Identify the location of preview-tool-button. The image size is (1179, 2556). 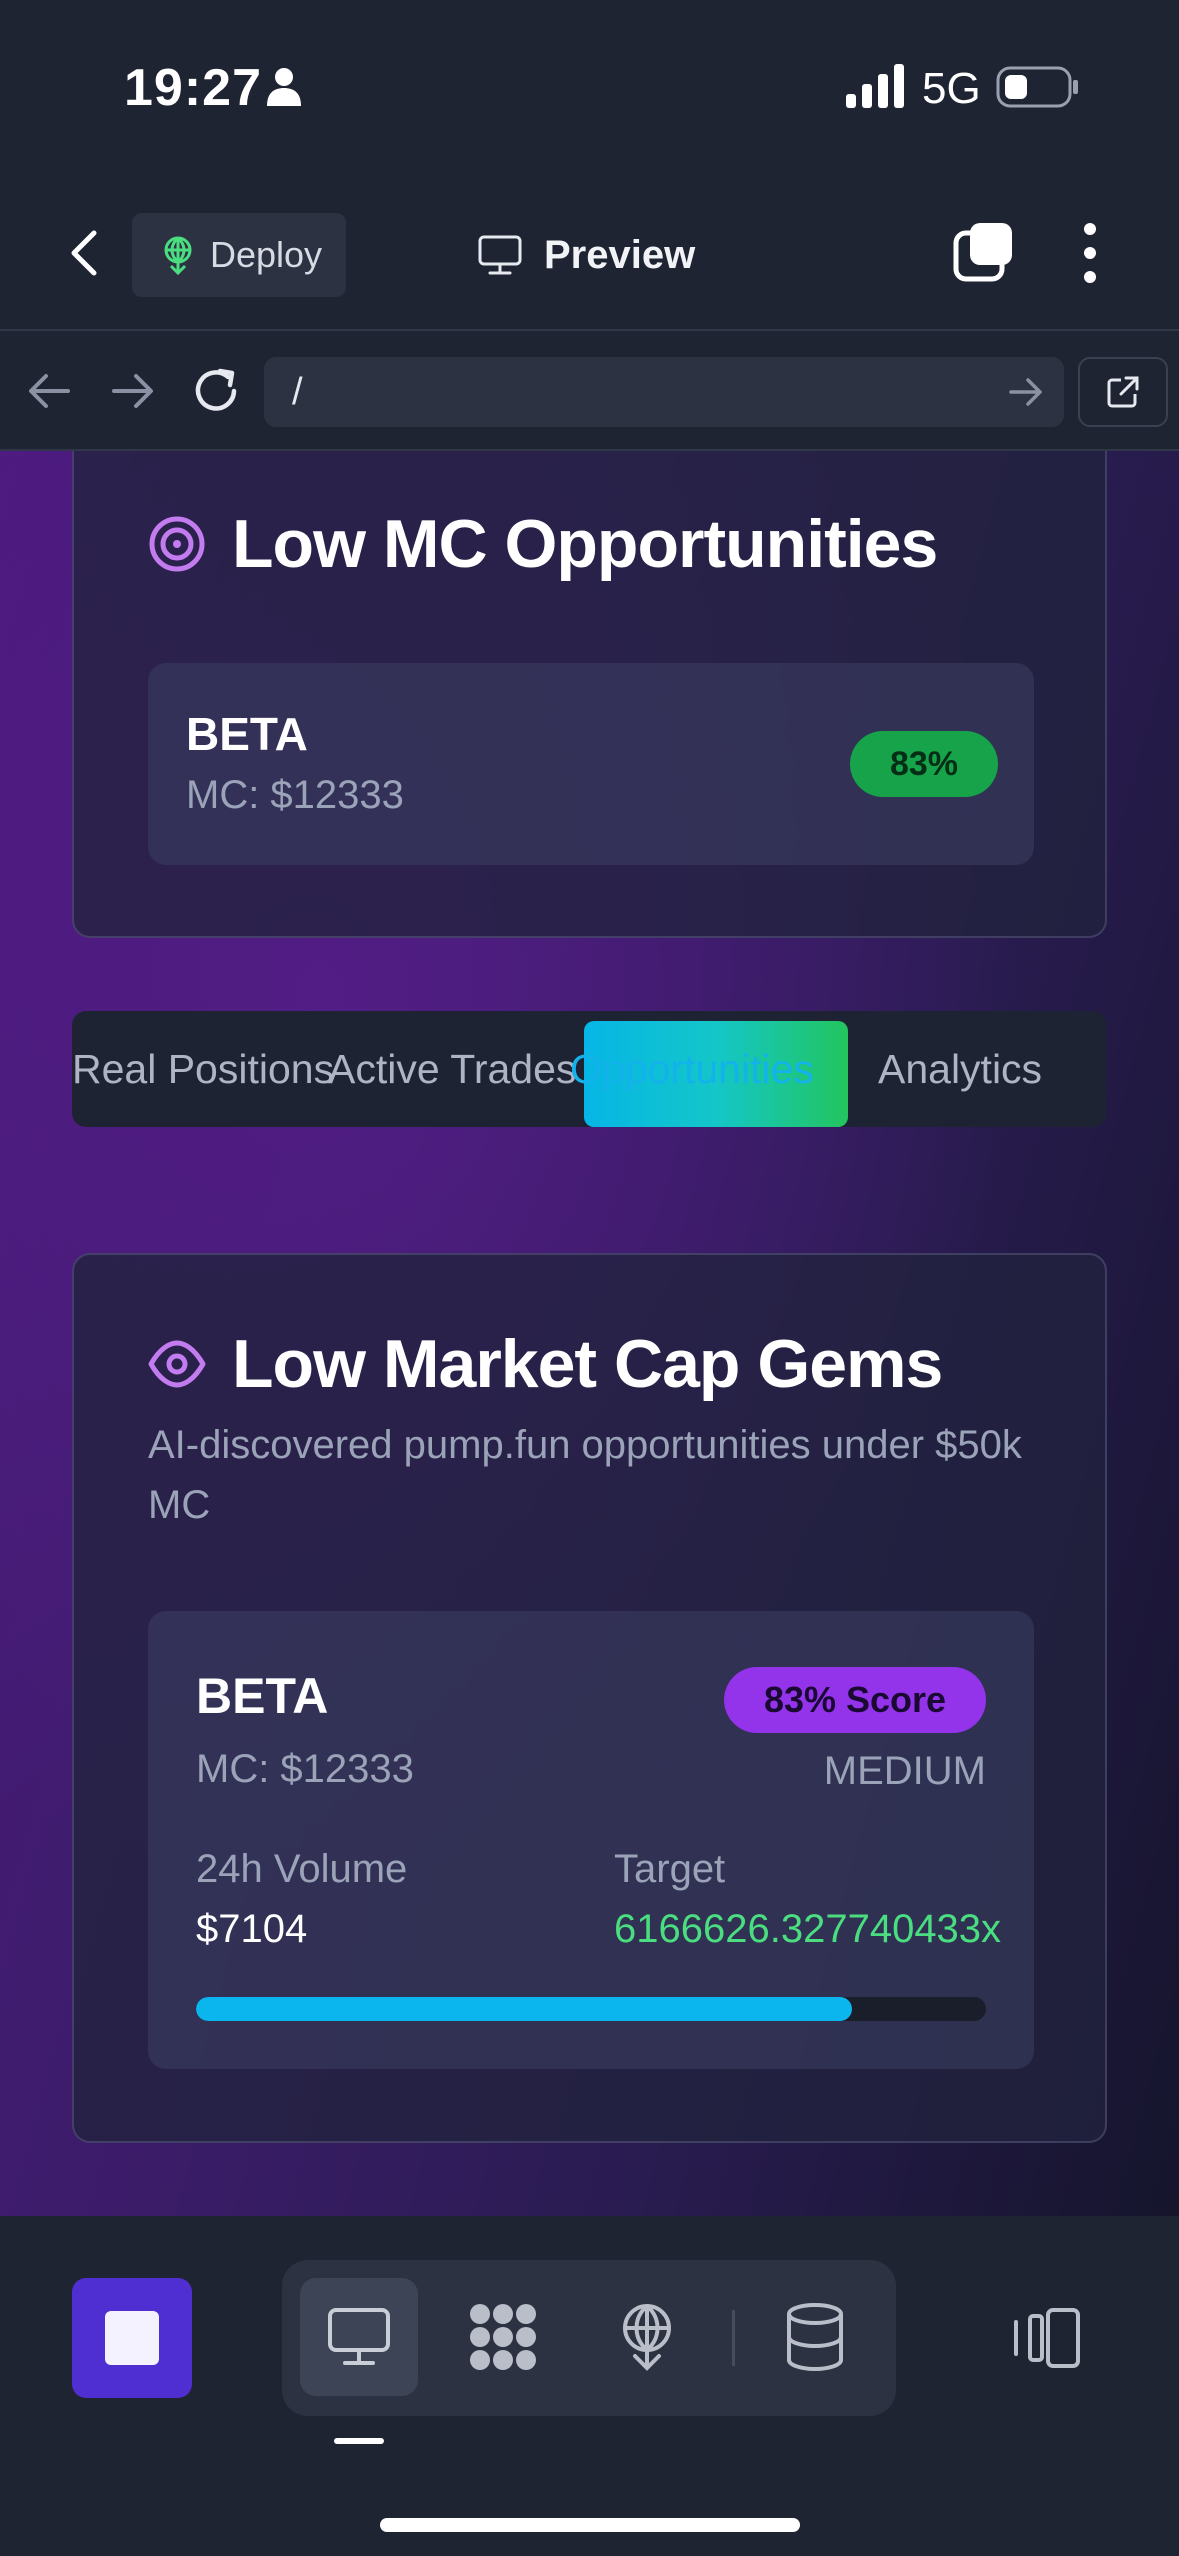
(359, 2337).